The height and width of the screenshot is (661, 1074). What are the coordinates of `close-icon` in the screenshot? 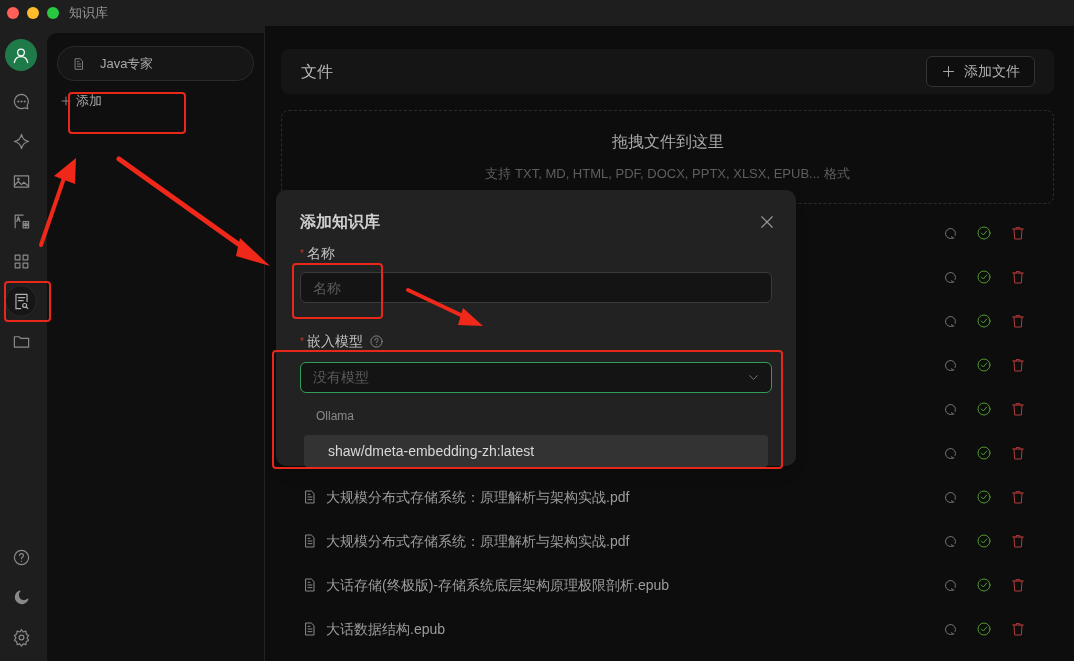 It's located at (767, 222).